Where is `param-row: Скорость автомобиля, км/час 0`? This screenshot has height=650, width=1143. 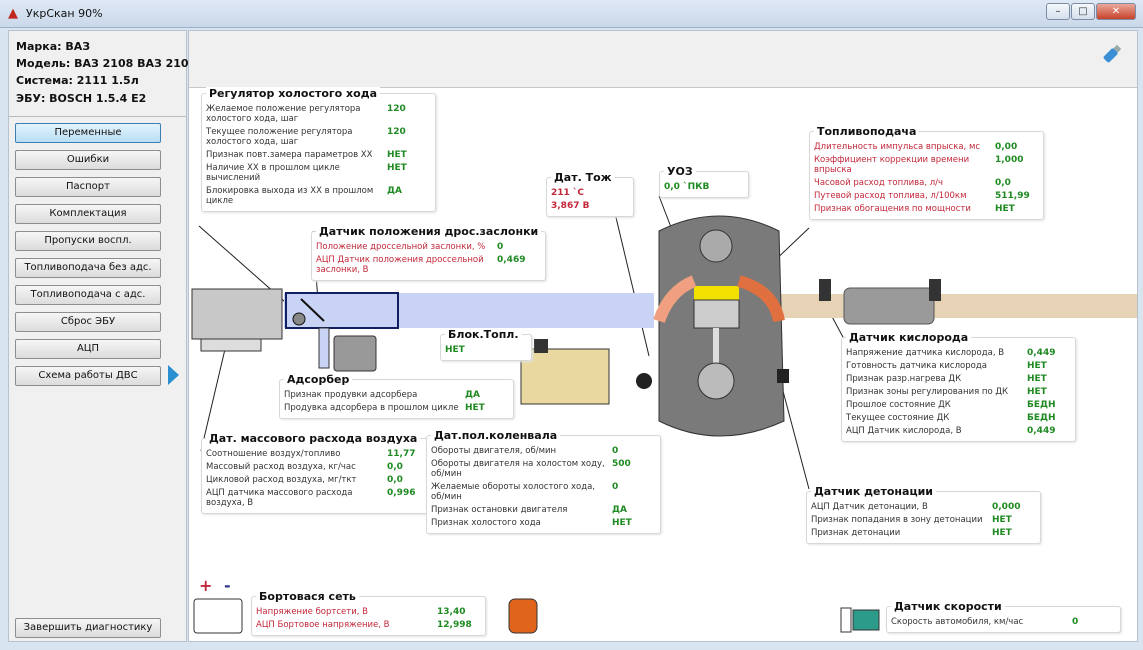 param-row: Скорость автомобиля, км/час 0 is located at coordinates (1003, 622).